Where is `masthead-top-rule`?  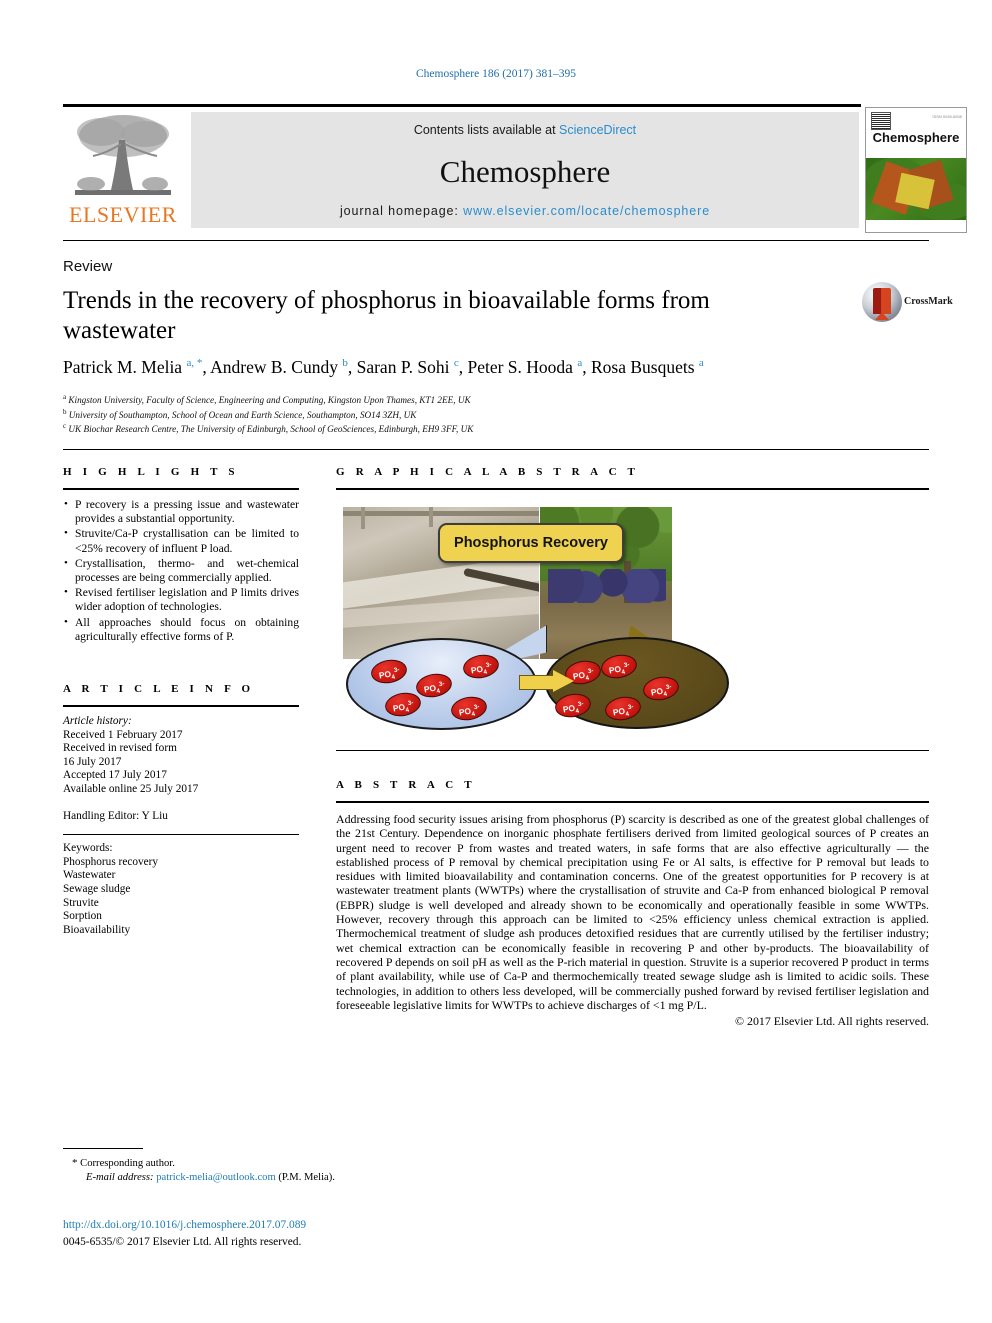
masthead-top-rule is located at coordinates (462, 105).